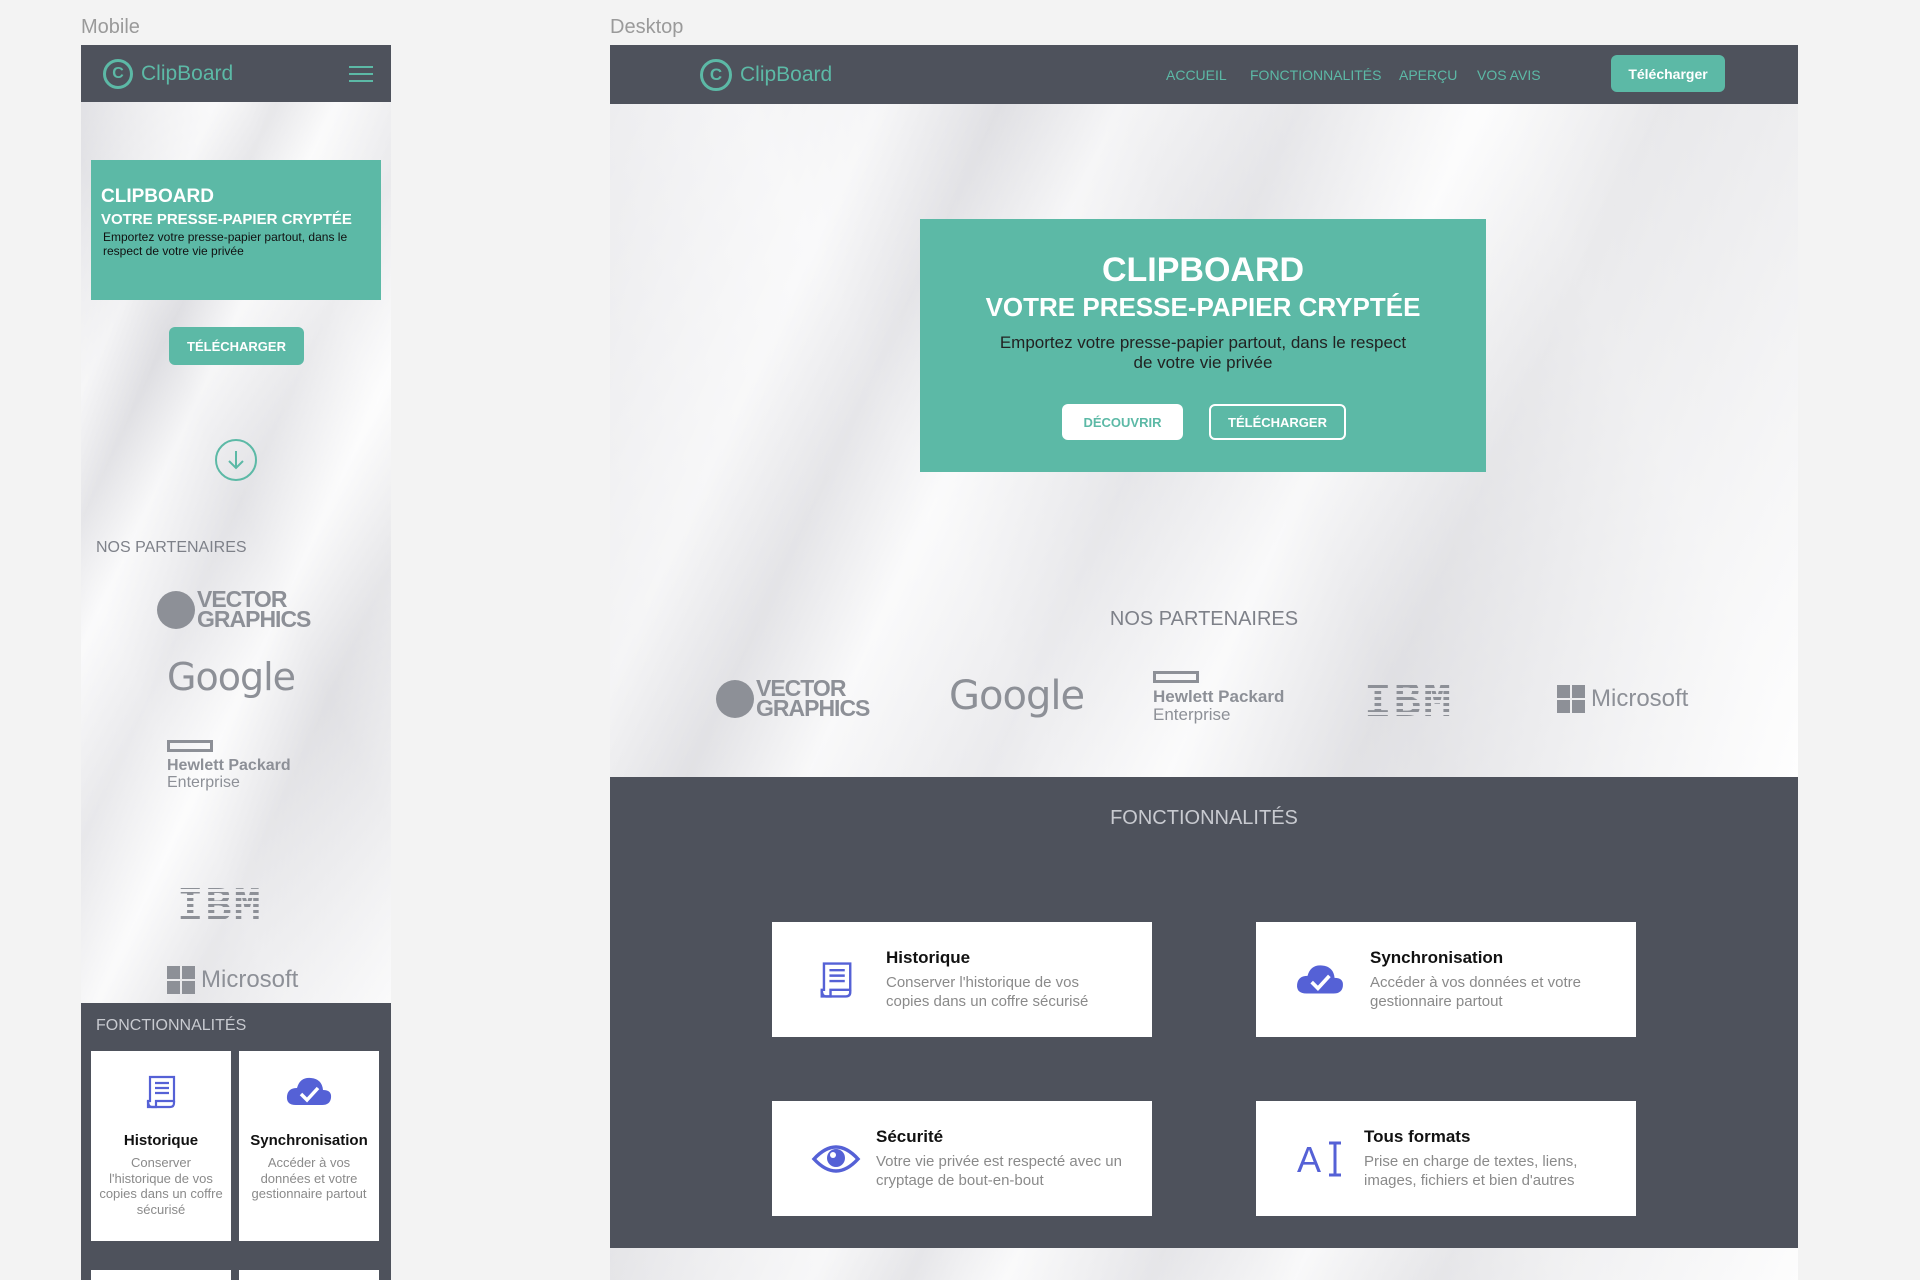 This screenshot has height=1280, width=1920. I want to click on desktop-features-title: FONCTIONNALITÉS, so click(1204, 818).